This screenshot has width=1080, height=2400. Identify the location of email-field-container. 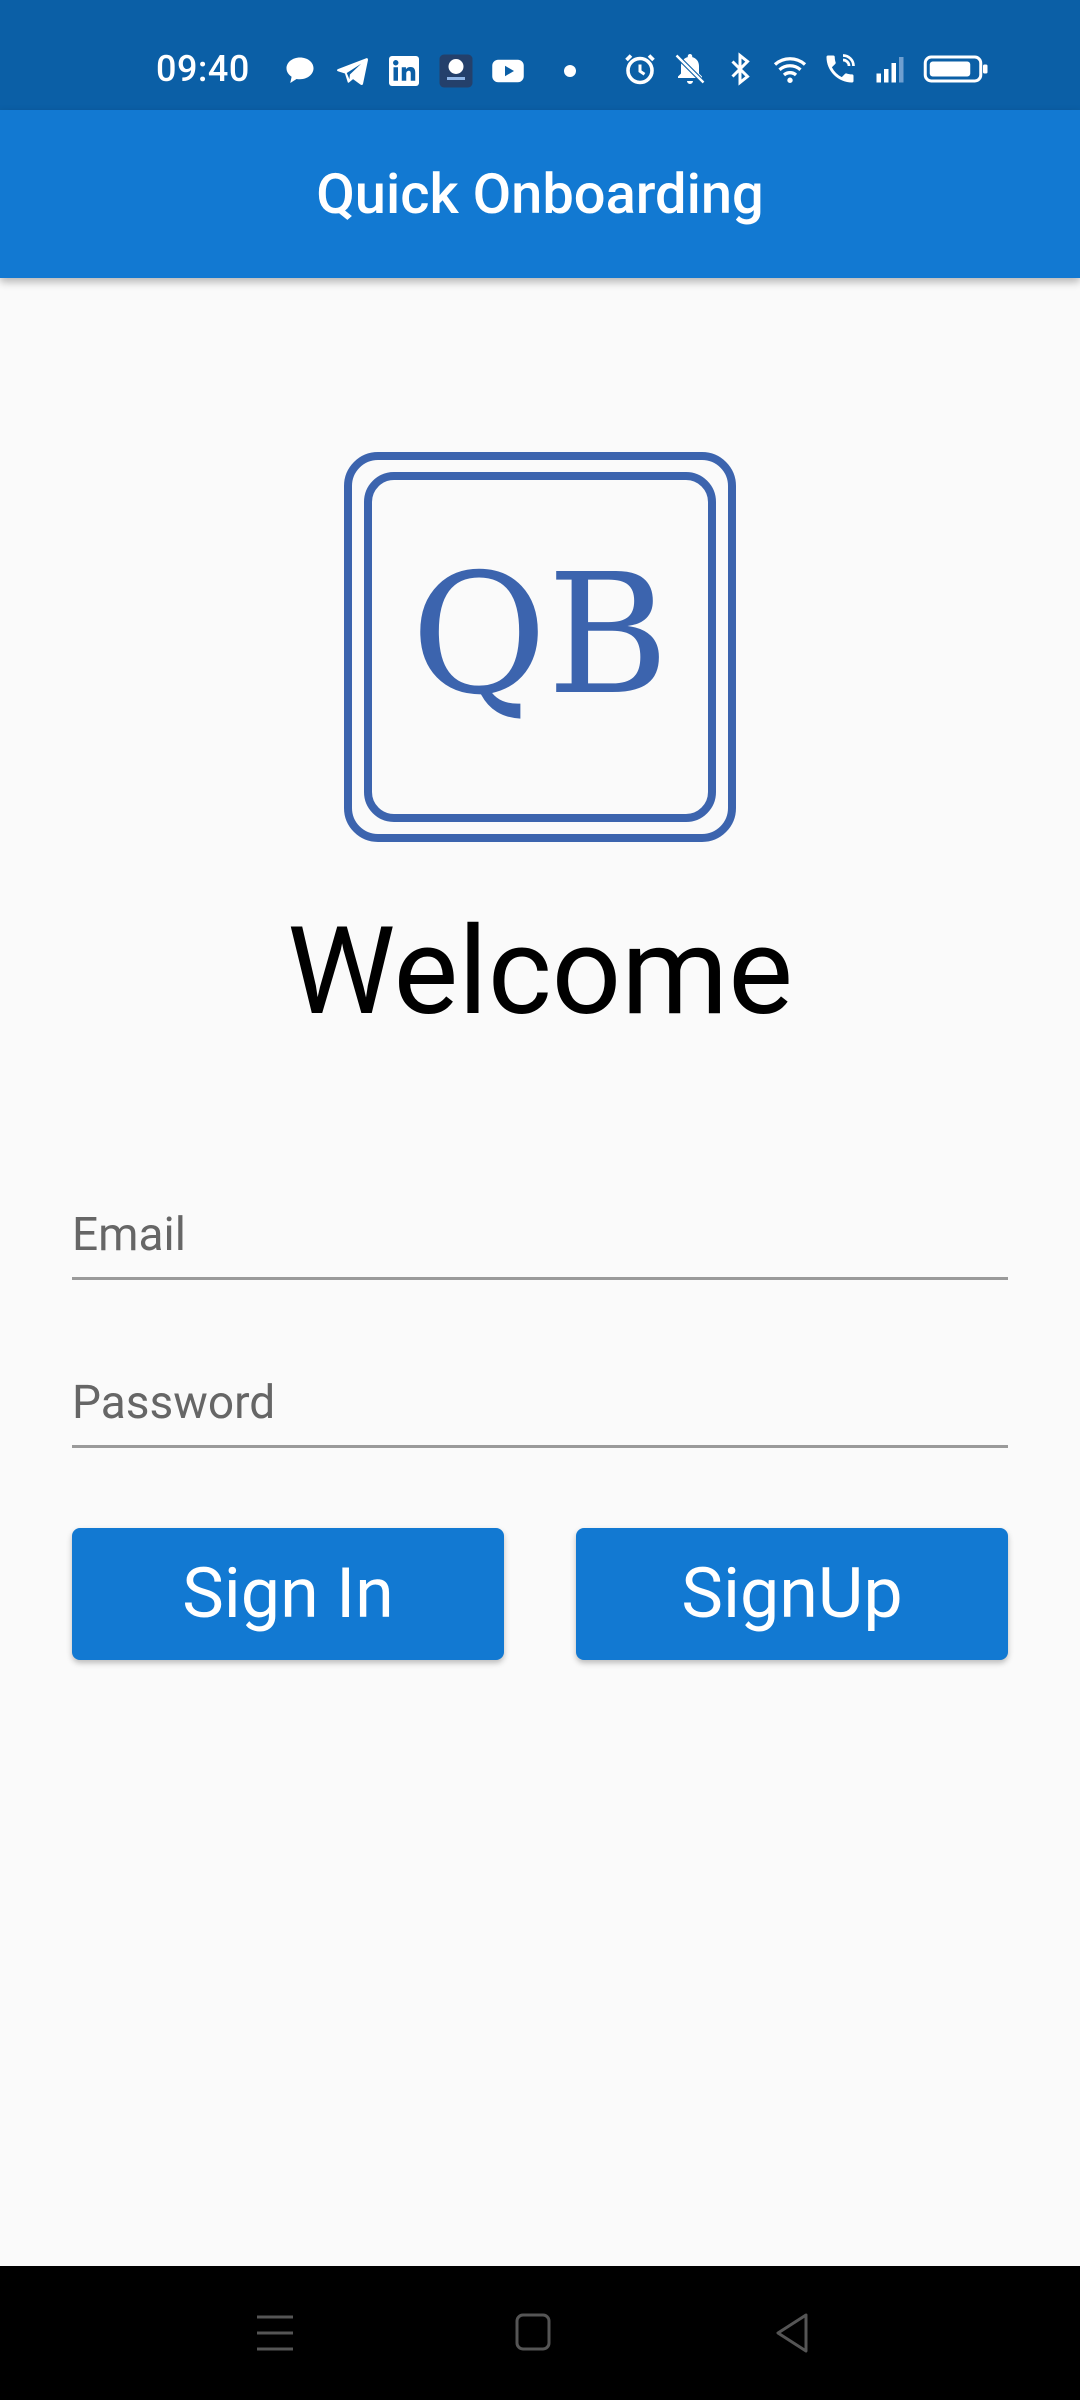
(540, 1230).